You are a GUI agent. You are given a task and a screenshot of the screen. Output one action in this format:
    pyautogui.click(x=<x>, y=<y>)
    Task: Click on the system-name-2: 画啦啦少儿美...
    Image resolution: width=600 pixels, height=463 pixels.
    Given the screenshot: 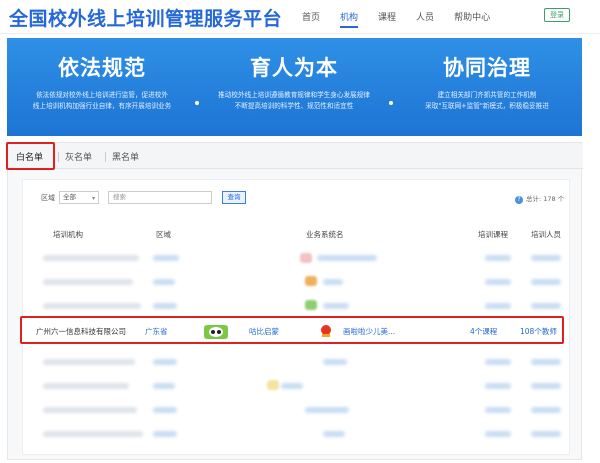 What is the action you would take?
    pyautogui.click(x=369, y=331)
    